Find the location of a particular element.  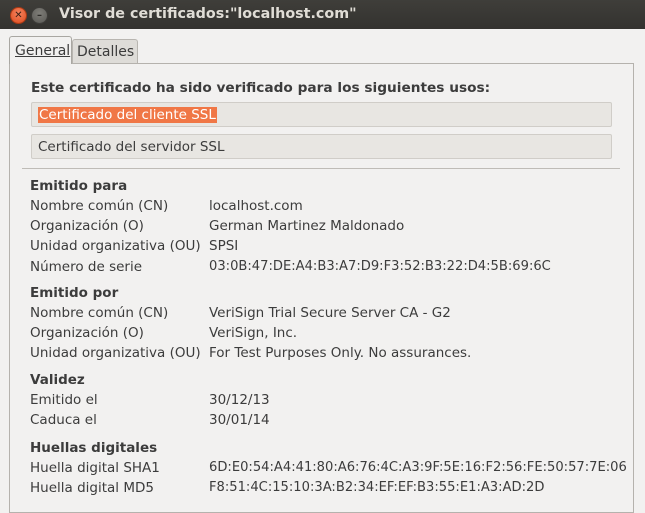

tab-general-label: General is located at coordinates (43, 51).